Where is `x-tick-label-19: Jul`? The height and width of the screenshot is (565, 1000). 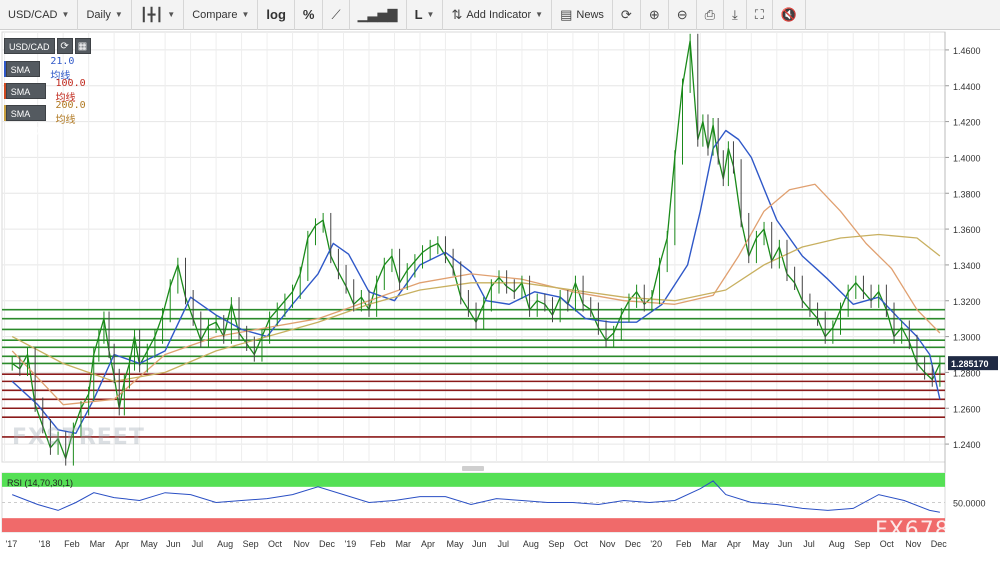
x-tick-label-19: Jul is located at coordinates (503, 544).